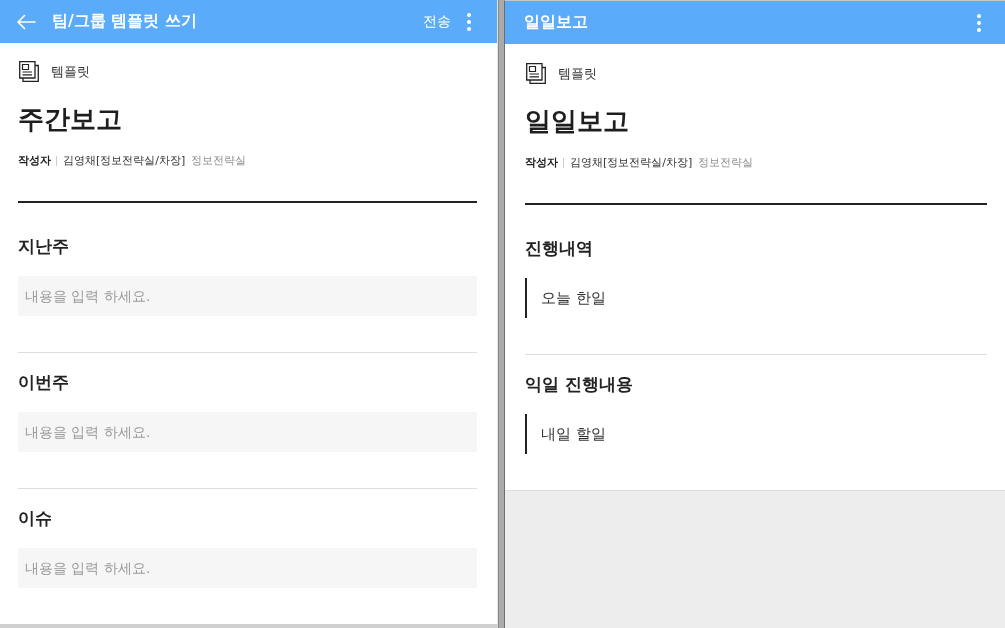 This screenshot has height=628, width=1005. I want to click on document-title: 주간보고, so click(70, 119).